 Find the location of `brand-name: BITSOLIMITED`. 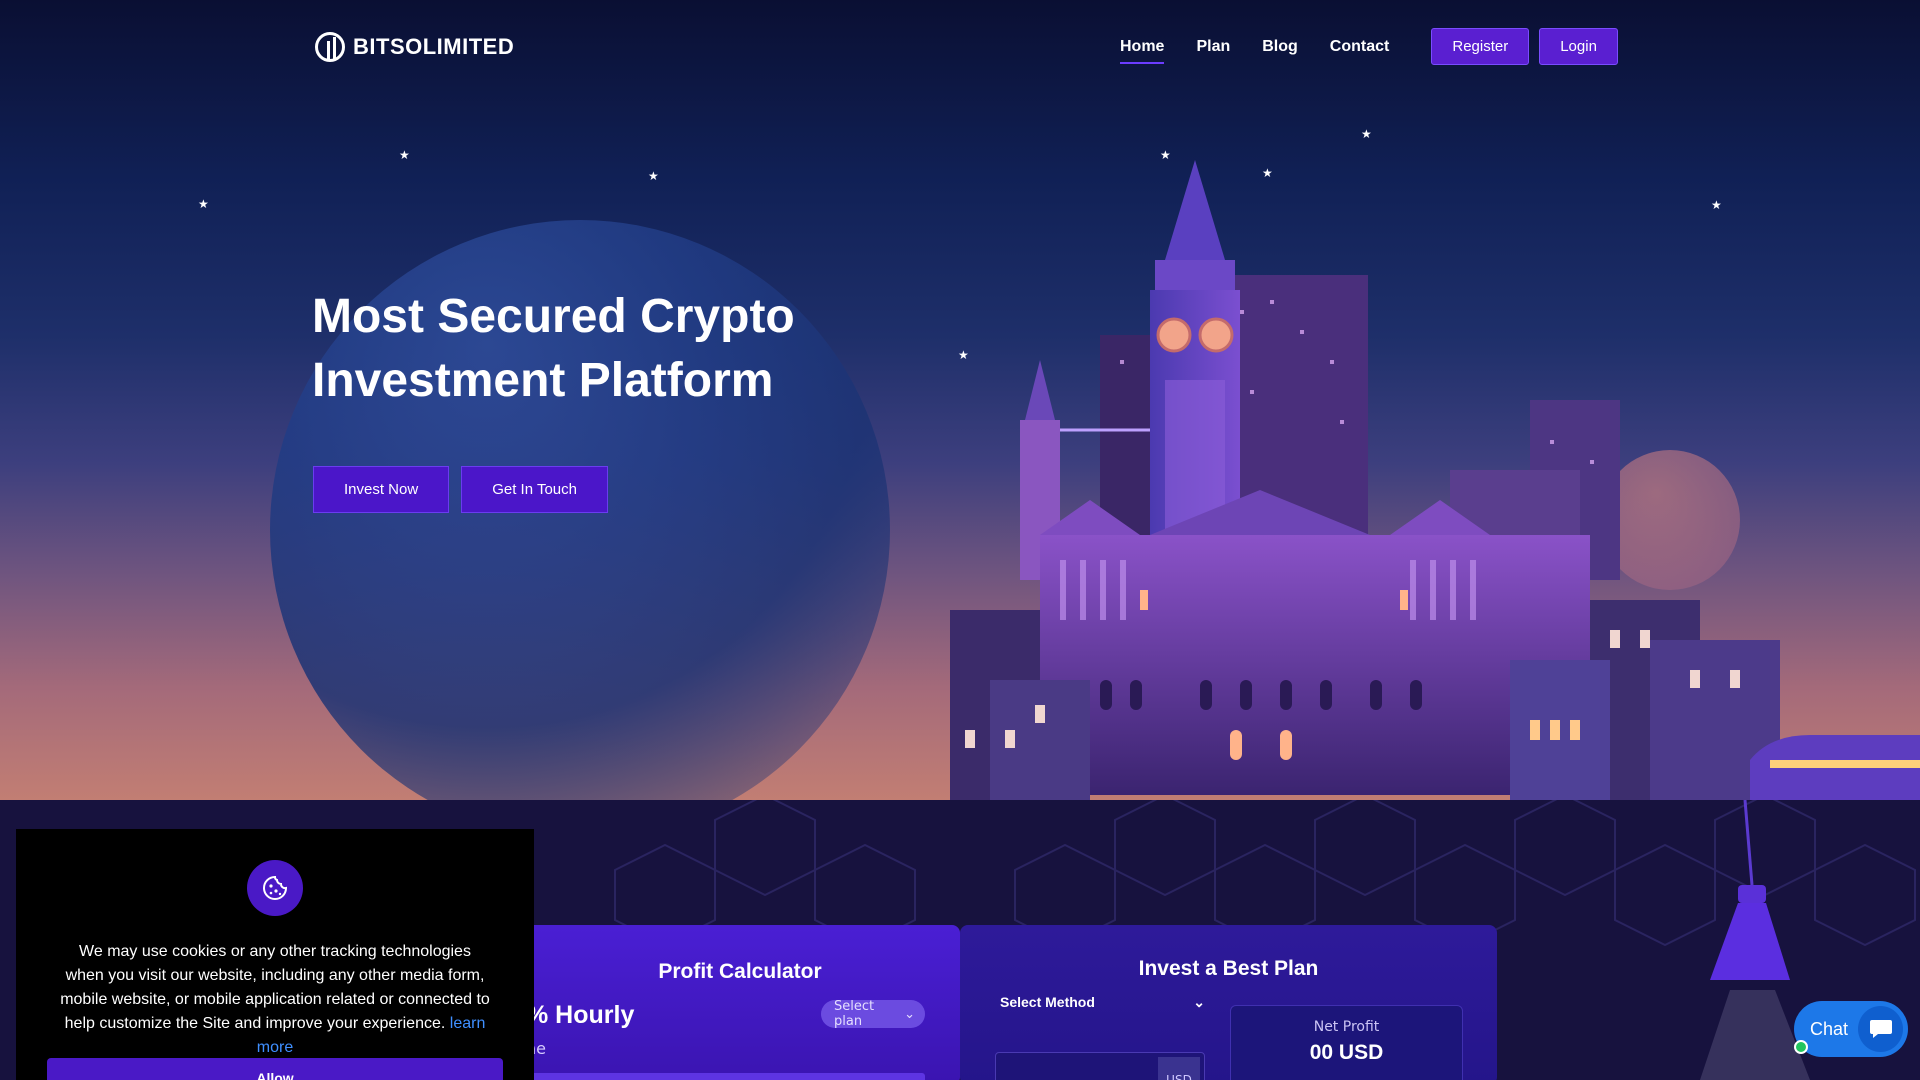

brand-name: BITSOLIMITED is located at coordinates (434, 46).